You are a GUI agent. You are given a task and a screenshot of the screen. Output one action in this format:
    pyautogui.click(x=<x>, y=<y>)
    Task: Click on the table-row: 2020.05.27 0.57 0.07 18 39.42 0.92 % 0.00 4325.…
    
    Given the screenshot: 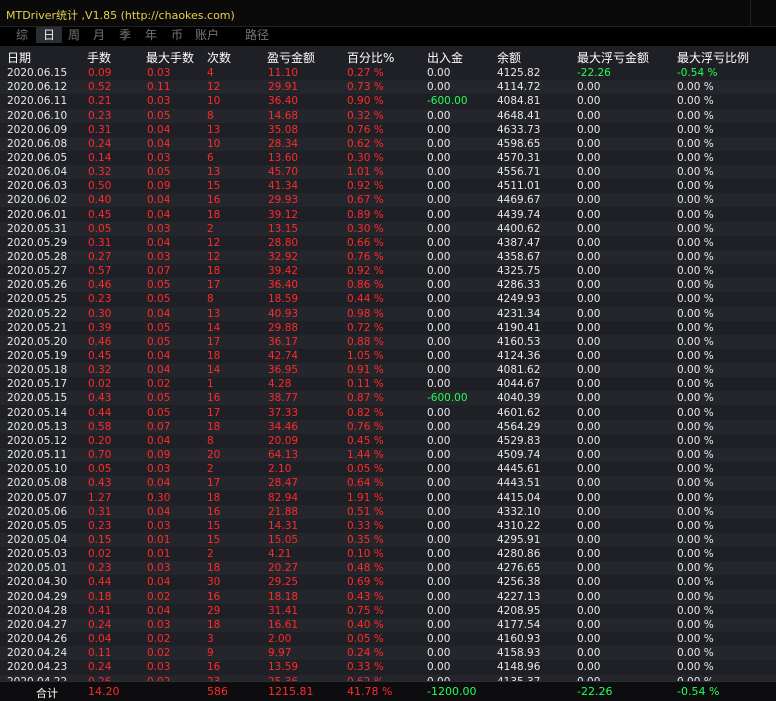 What is the action you would take?
    pyautogui.click(x=388, y=271)
    